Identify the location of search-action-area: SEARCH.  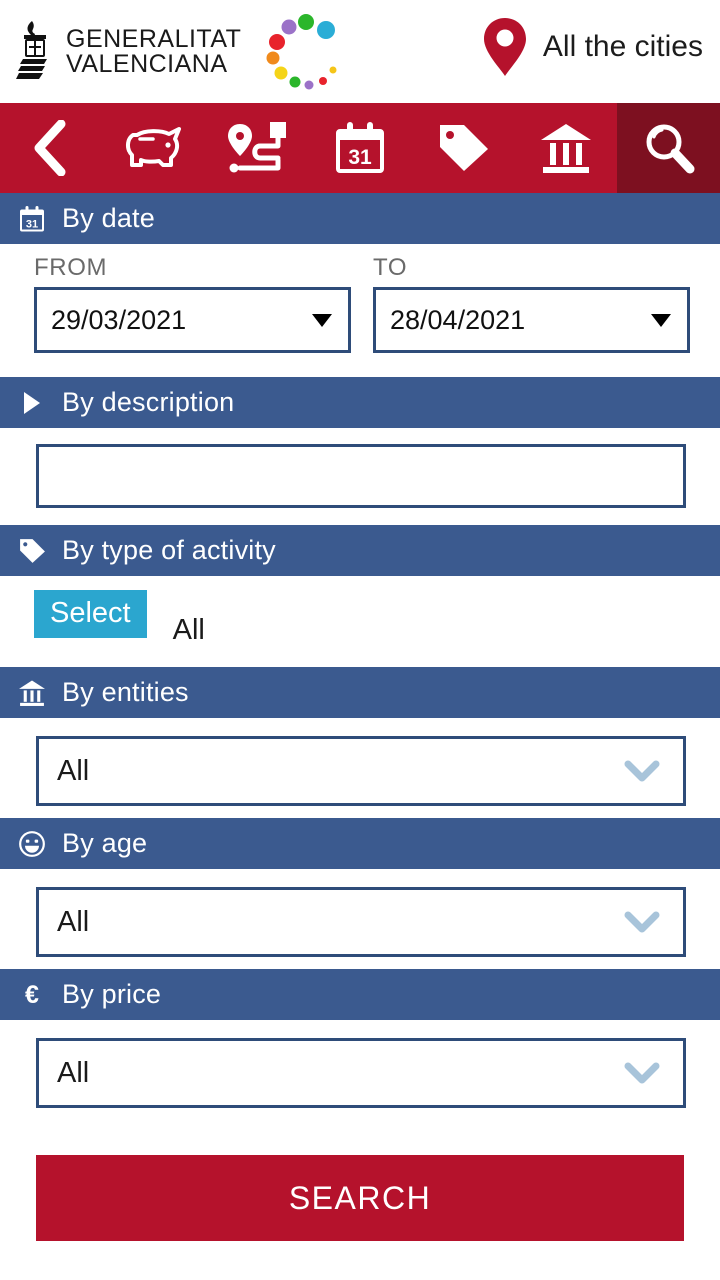
(360, 1180).